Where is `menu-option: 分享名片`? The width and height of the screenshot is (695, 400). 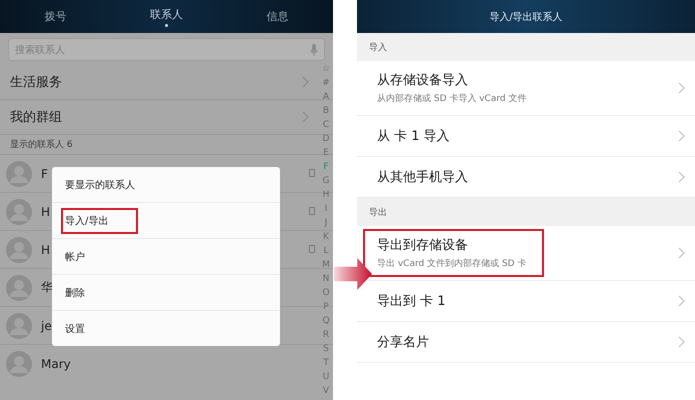
menu-option: 分享名片 is located at coordinates (405, 342).